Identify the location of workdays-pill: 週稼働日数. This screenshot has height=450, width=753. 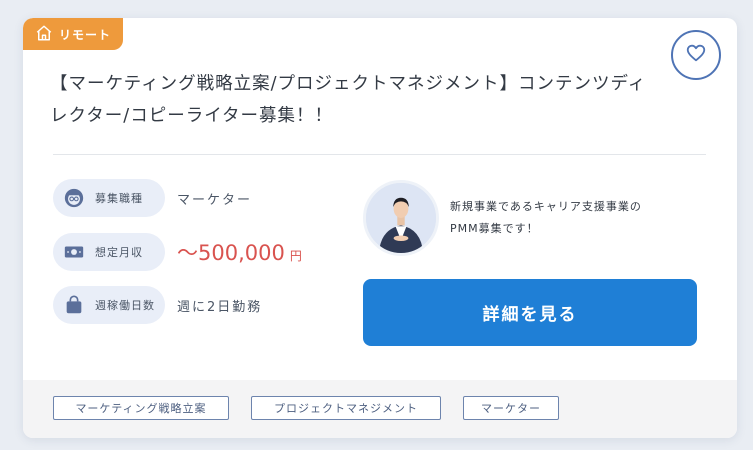
(109, 305).